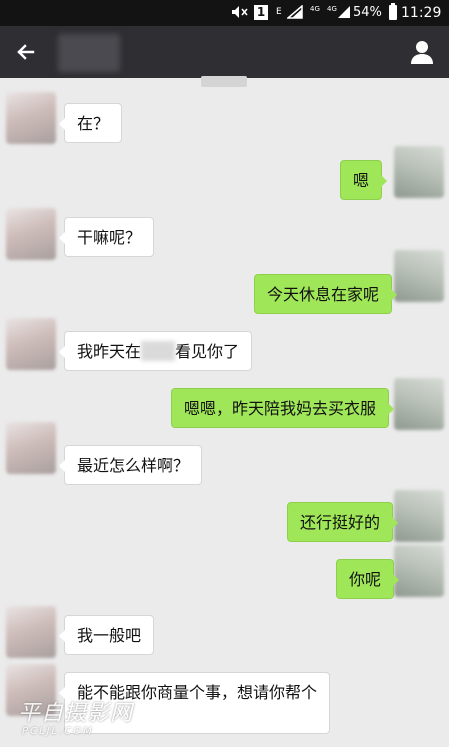  I want to click on redacted-text, so click(158, 351).